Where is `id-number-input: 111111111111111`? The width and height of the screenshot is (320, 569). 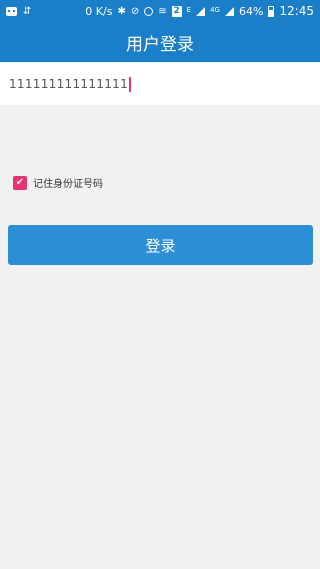
id-number-input: 111111111111111 is located at coordinates (160, 84).